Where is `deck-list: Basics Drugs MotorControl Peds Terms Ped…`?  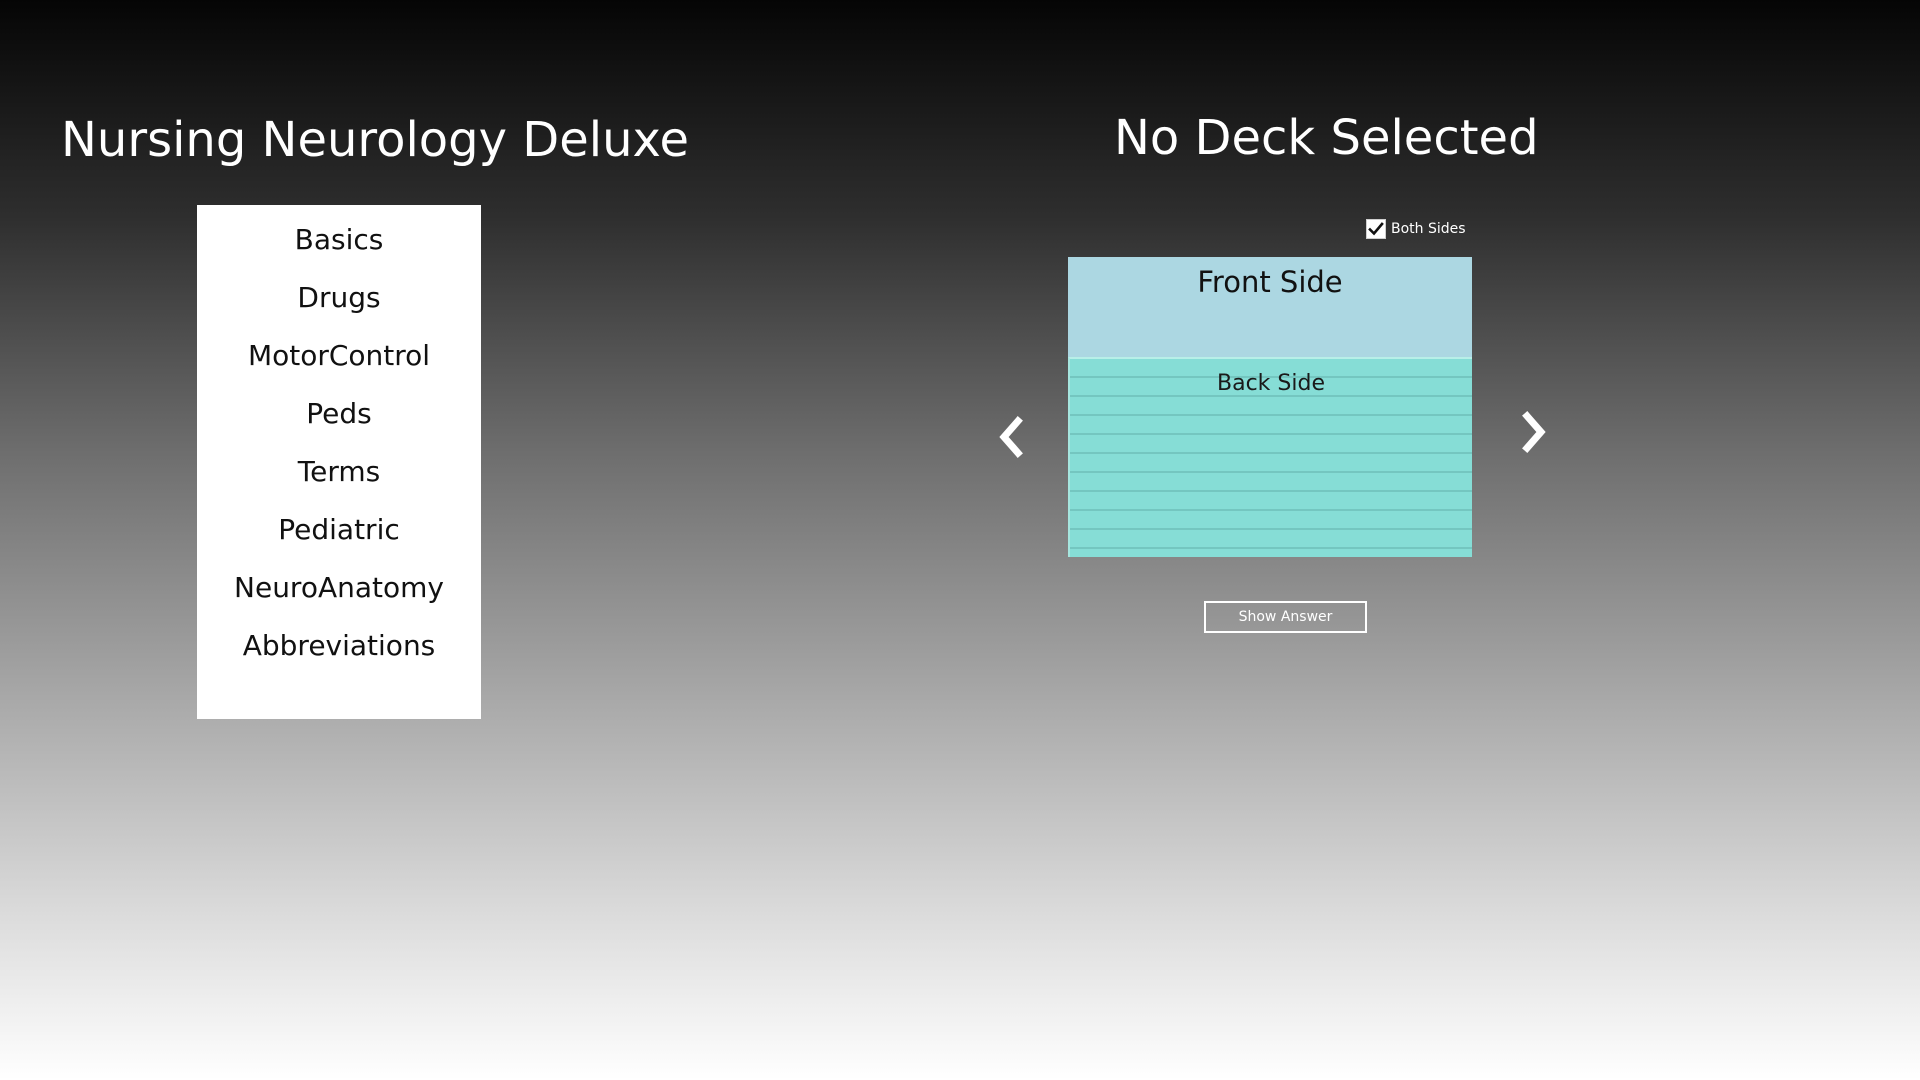 deck-list: Basics Drugs MotorControl Peds Terms Ped… is located at coordinates (339, 462).